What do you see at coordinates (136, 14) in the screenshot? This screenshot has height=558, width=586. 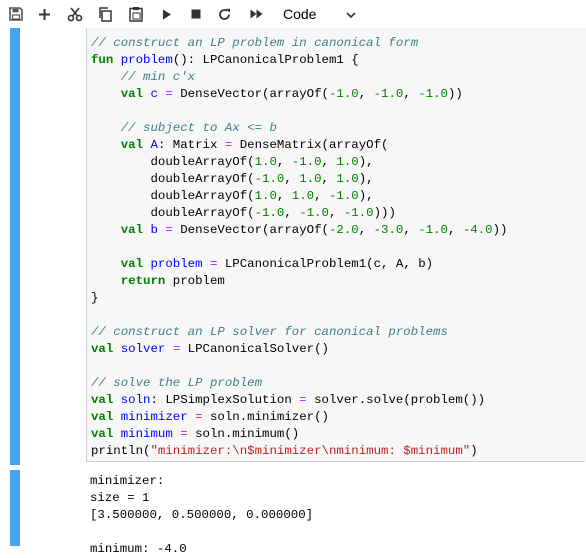 I see `paste-icon` at bounding box center [136, 14].